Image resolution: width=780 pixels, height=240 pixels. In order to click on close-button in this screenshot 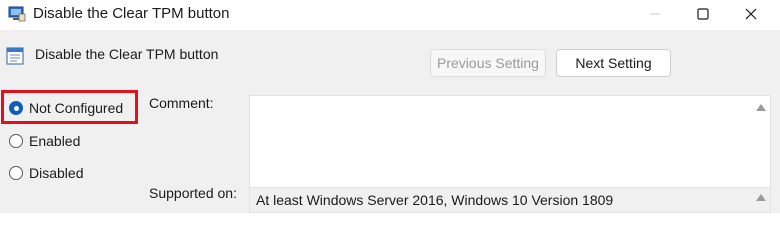, I will do `click(751, 15)`.